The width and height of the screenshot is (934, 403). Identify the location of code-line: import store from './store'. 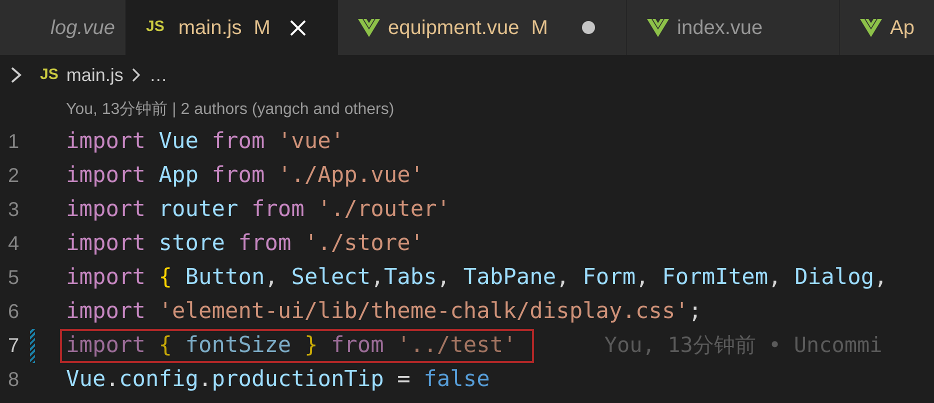
(245, 244).